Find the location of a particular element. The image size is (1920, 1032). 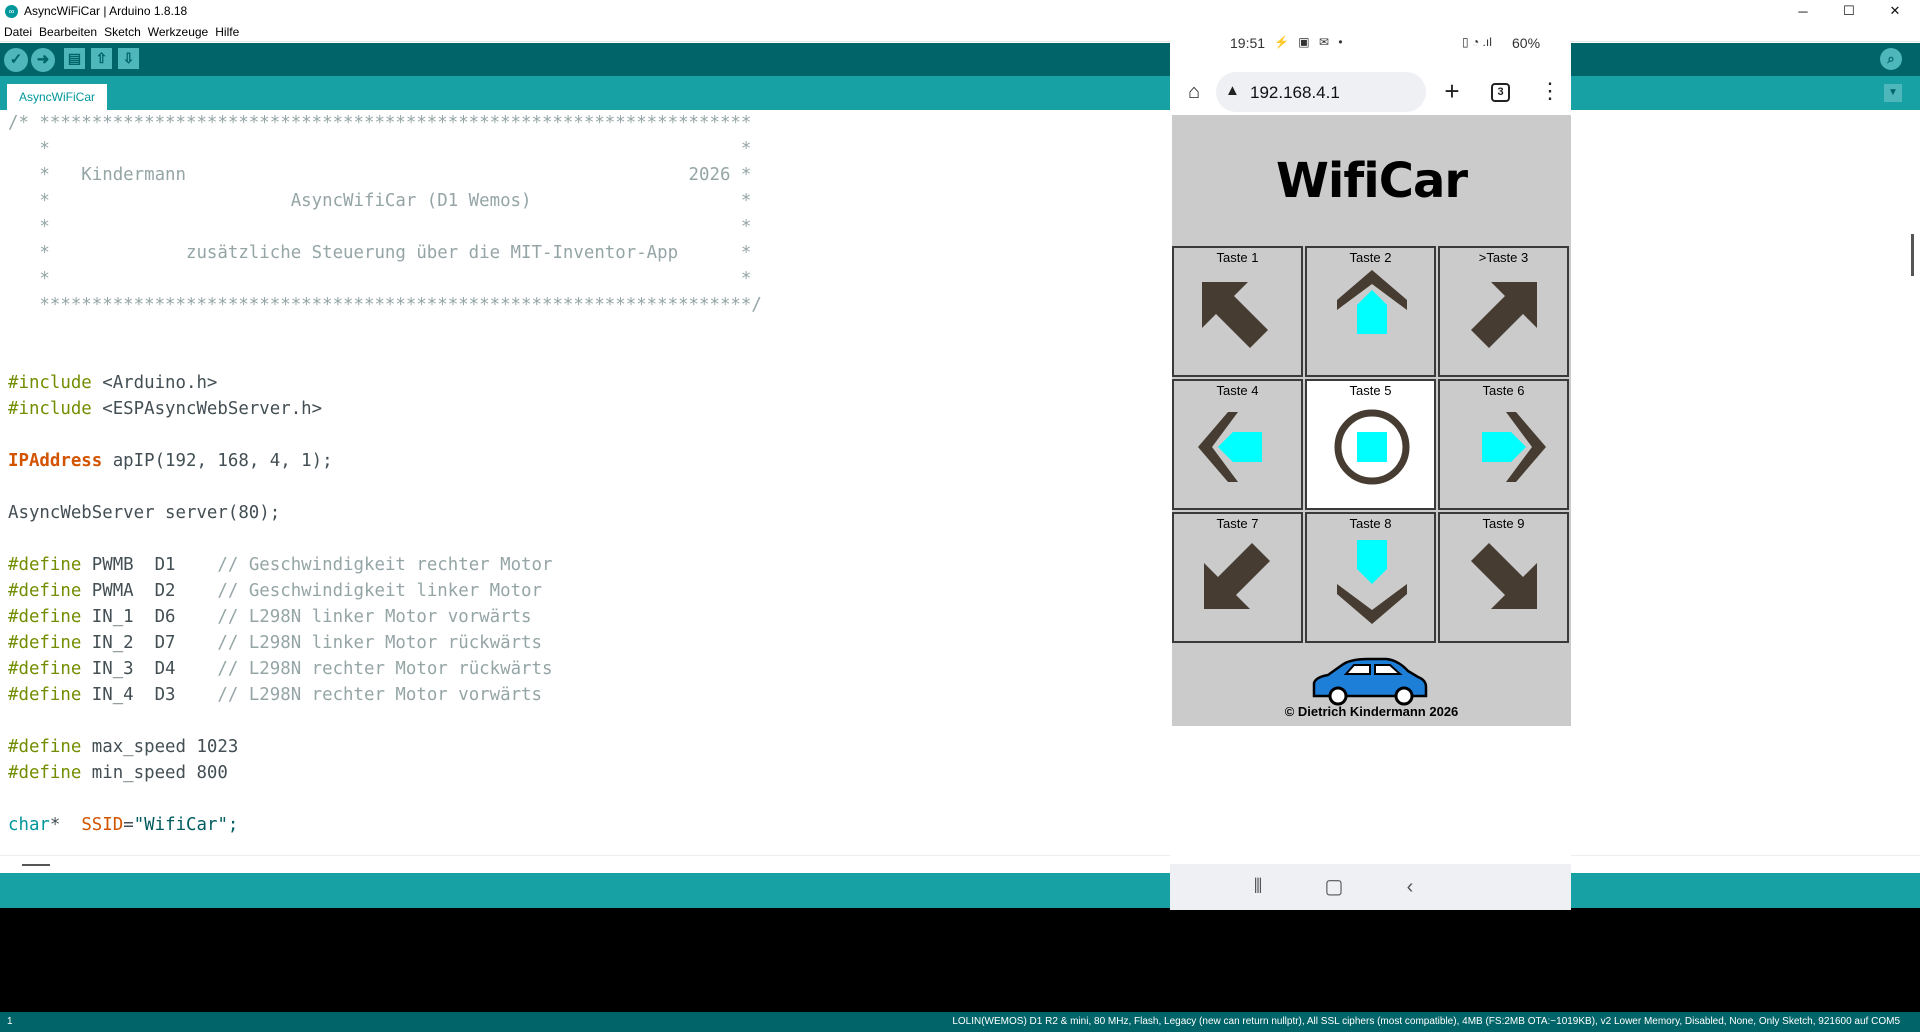

url-text: 192.168.4.1 is located at coordinates (1295, 93).